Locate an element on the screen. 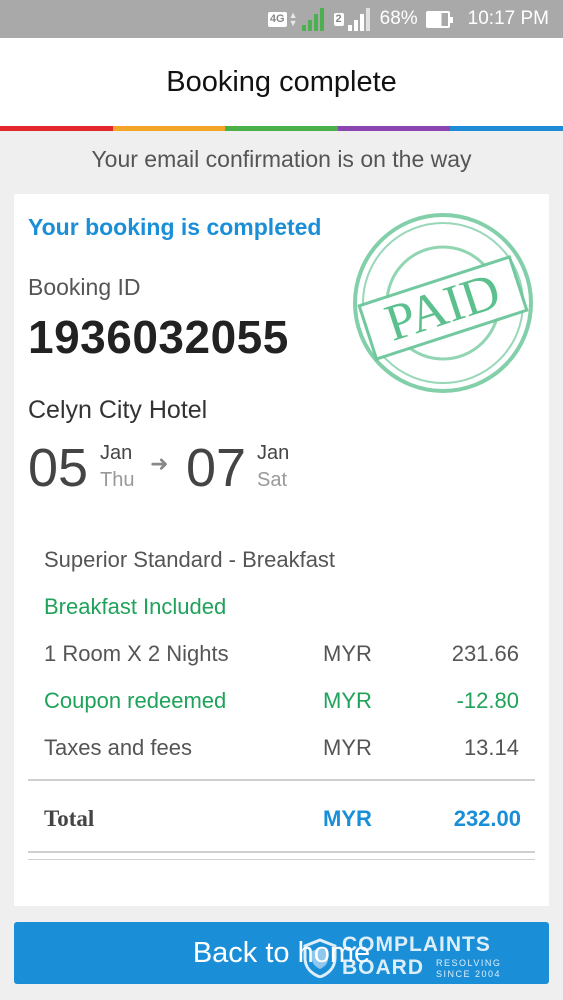 The height and width of the screenshot is (1000, 563). email-confirmation-message: Your email confirmation is on the way is located at coordinates (281, 159).